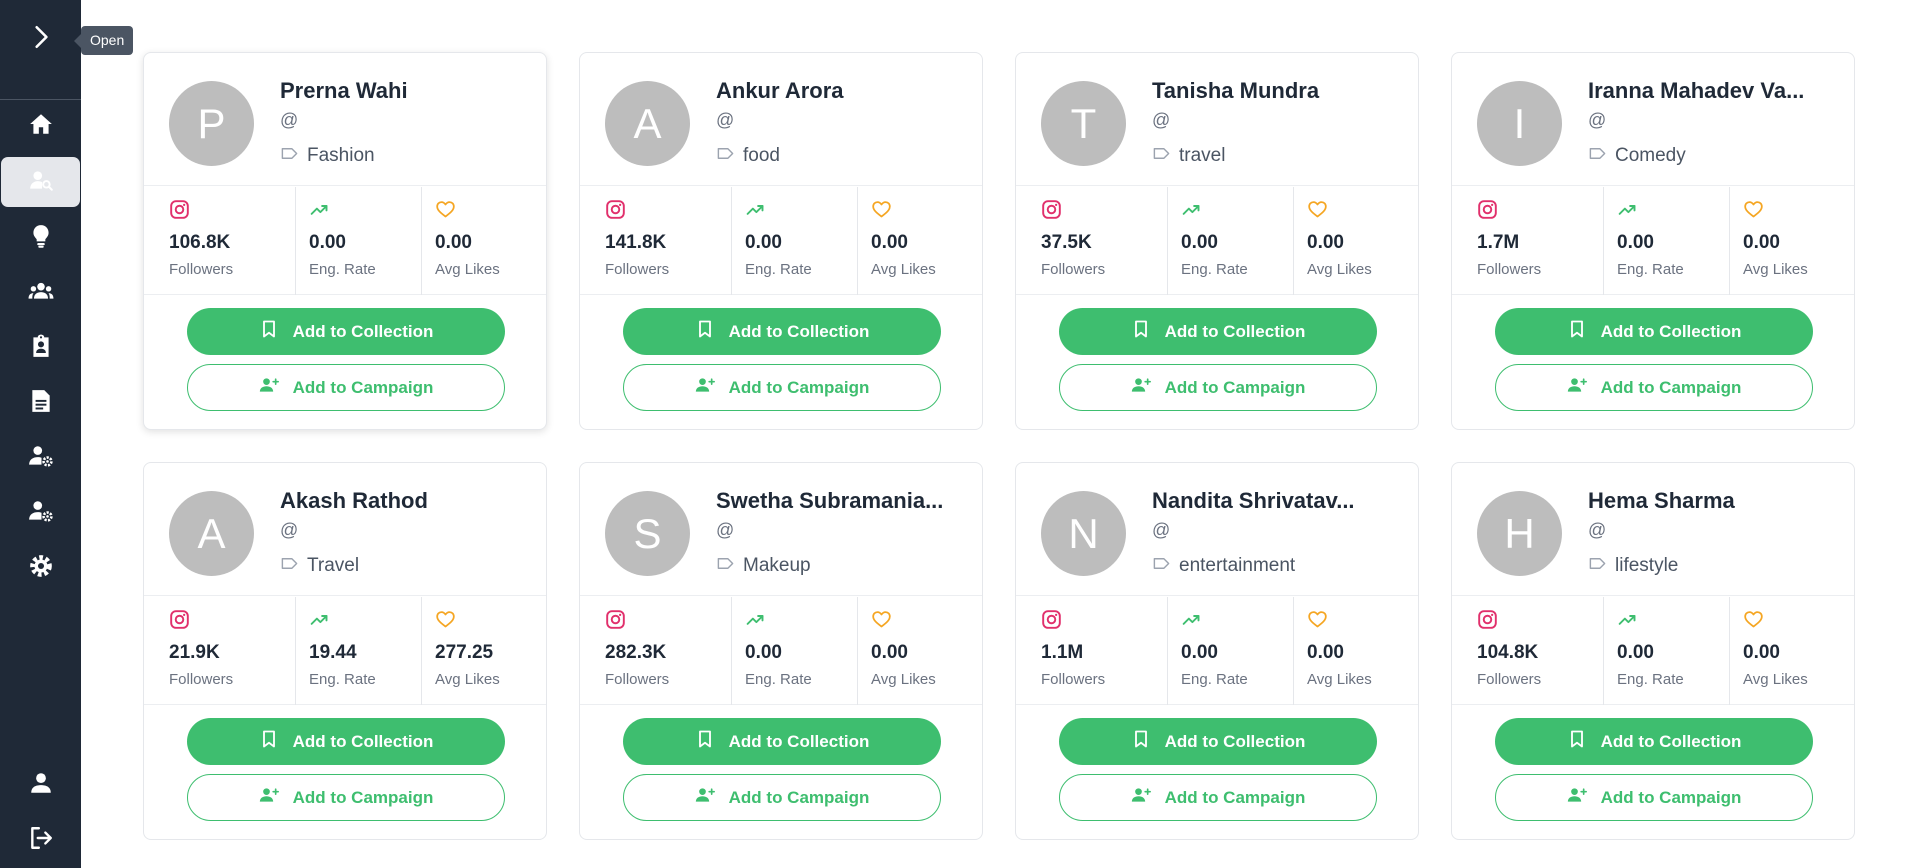 Image resolution: width=1907 pixels, height=868 pixels. I want to click on lightbulb-icon, so click(41, 238).